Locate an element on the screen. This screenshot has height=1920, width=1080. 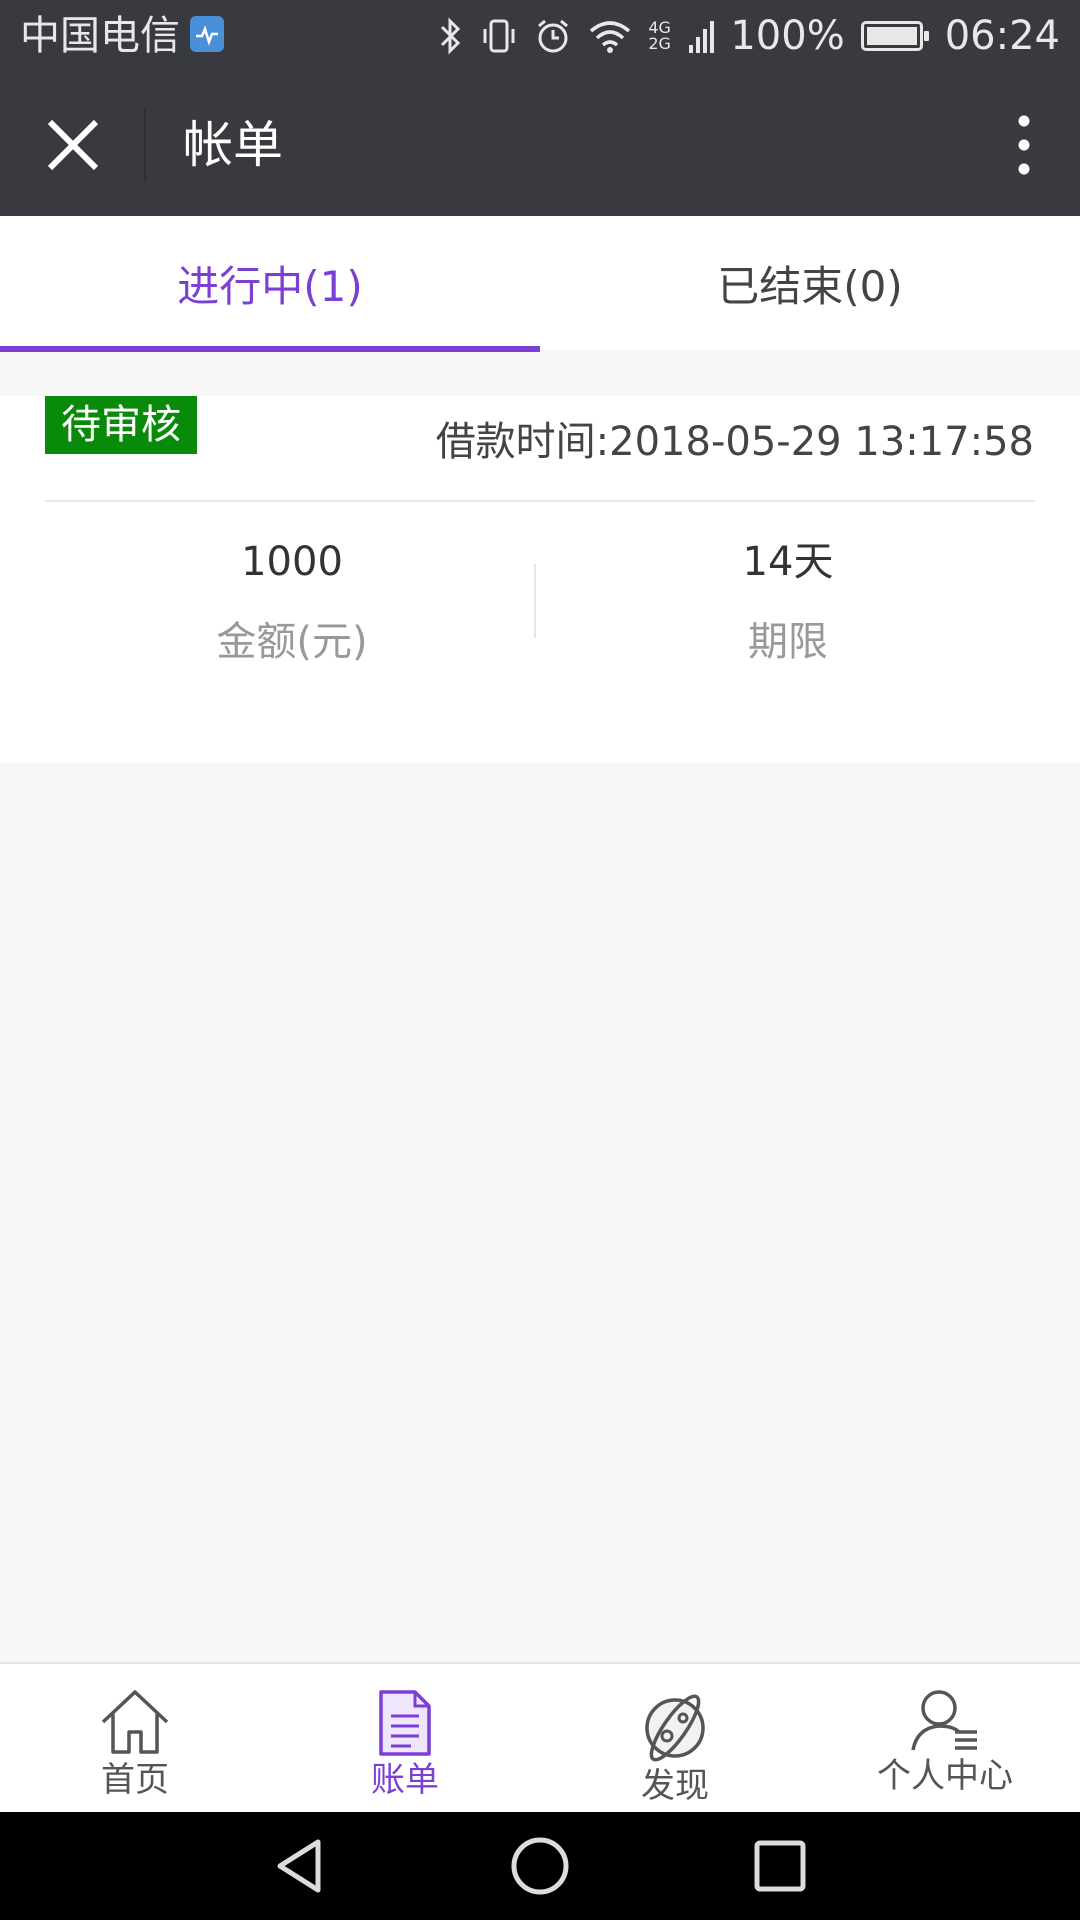
battery-level-fill is located at coordinates (891, 36).